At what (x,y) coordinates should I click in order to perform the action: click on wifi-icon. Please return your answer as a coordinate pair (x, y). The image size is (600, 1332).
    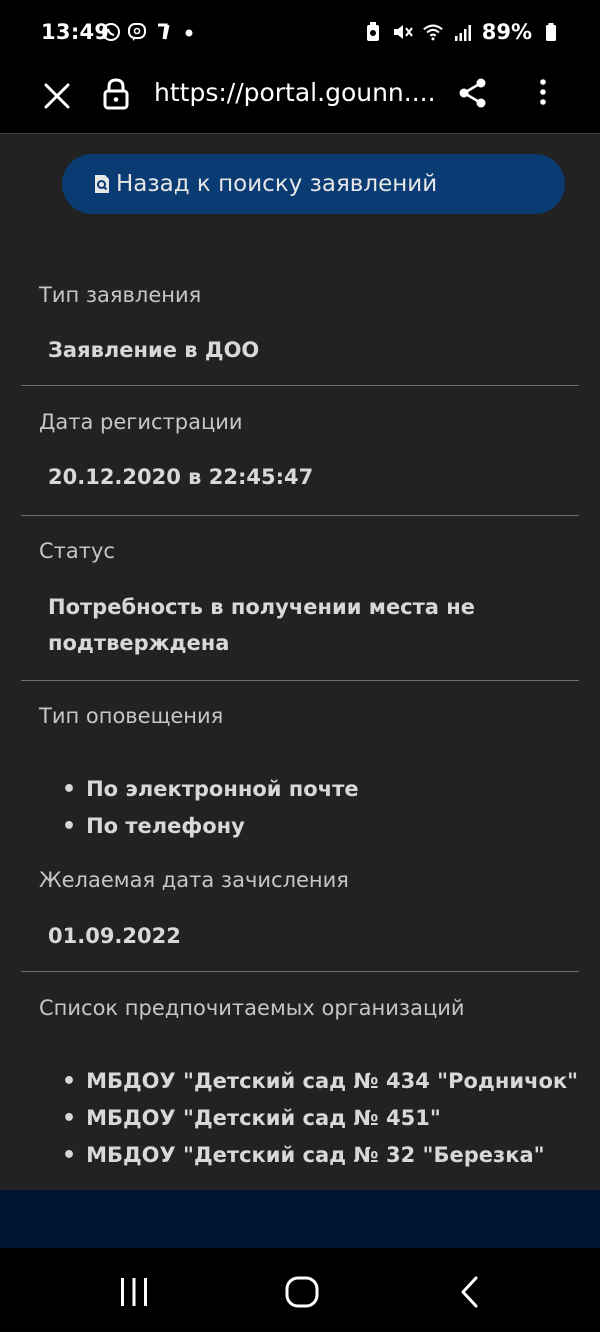
    Looking at the image, I should click on (433, 32).